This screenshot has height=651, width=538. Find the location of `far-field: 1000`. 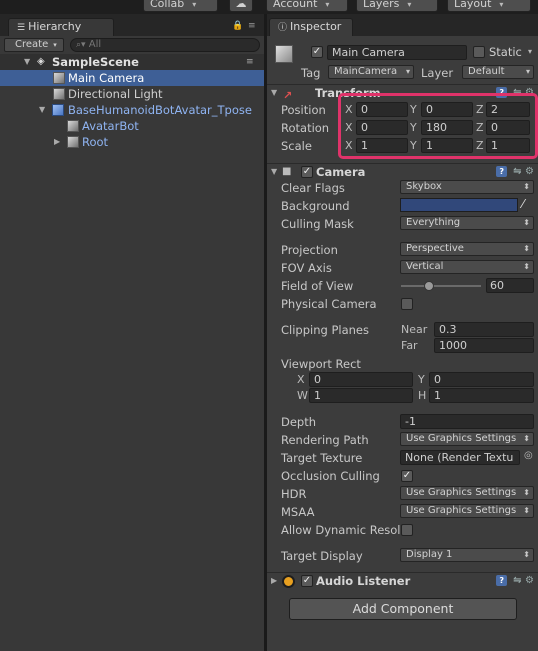

far-field: 1000 is located at coordinates (484, 345).